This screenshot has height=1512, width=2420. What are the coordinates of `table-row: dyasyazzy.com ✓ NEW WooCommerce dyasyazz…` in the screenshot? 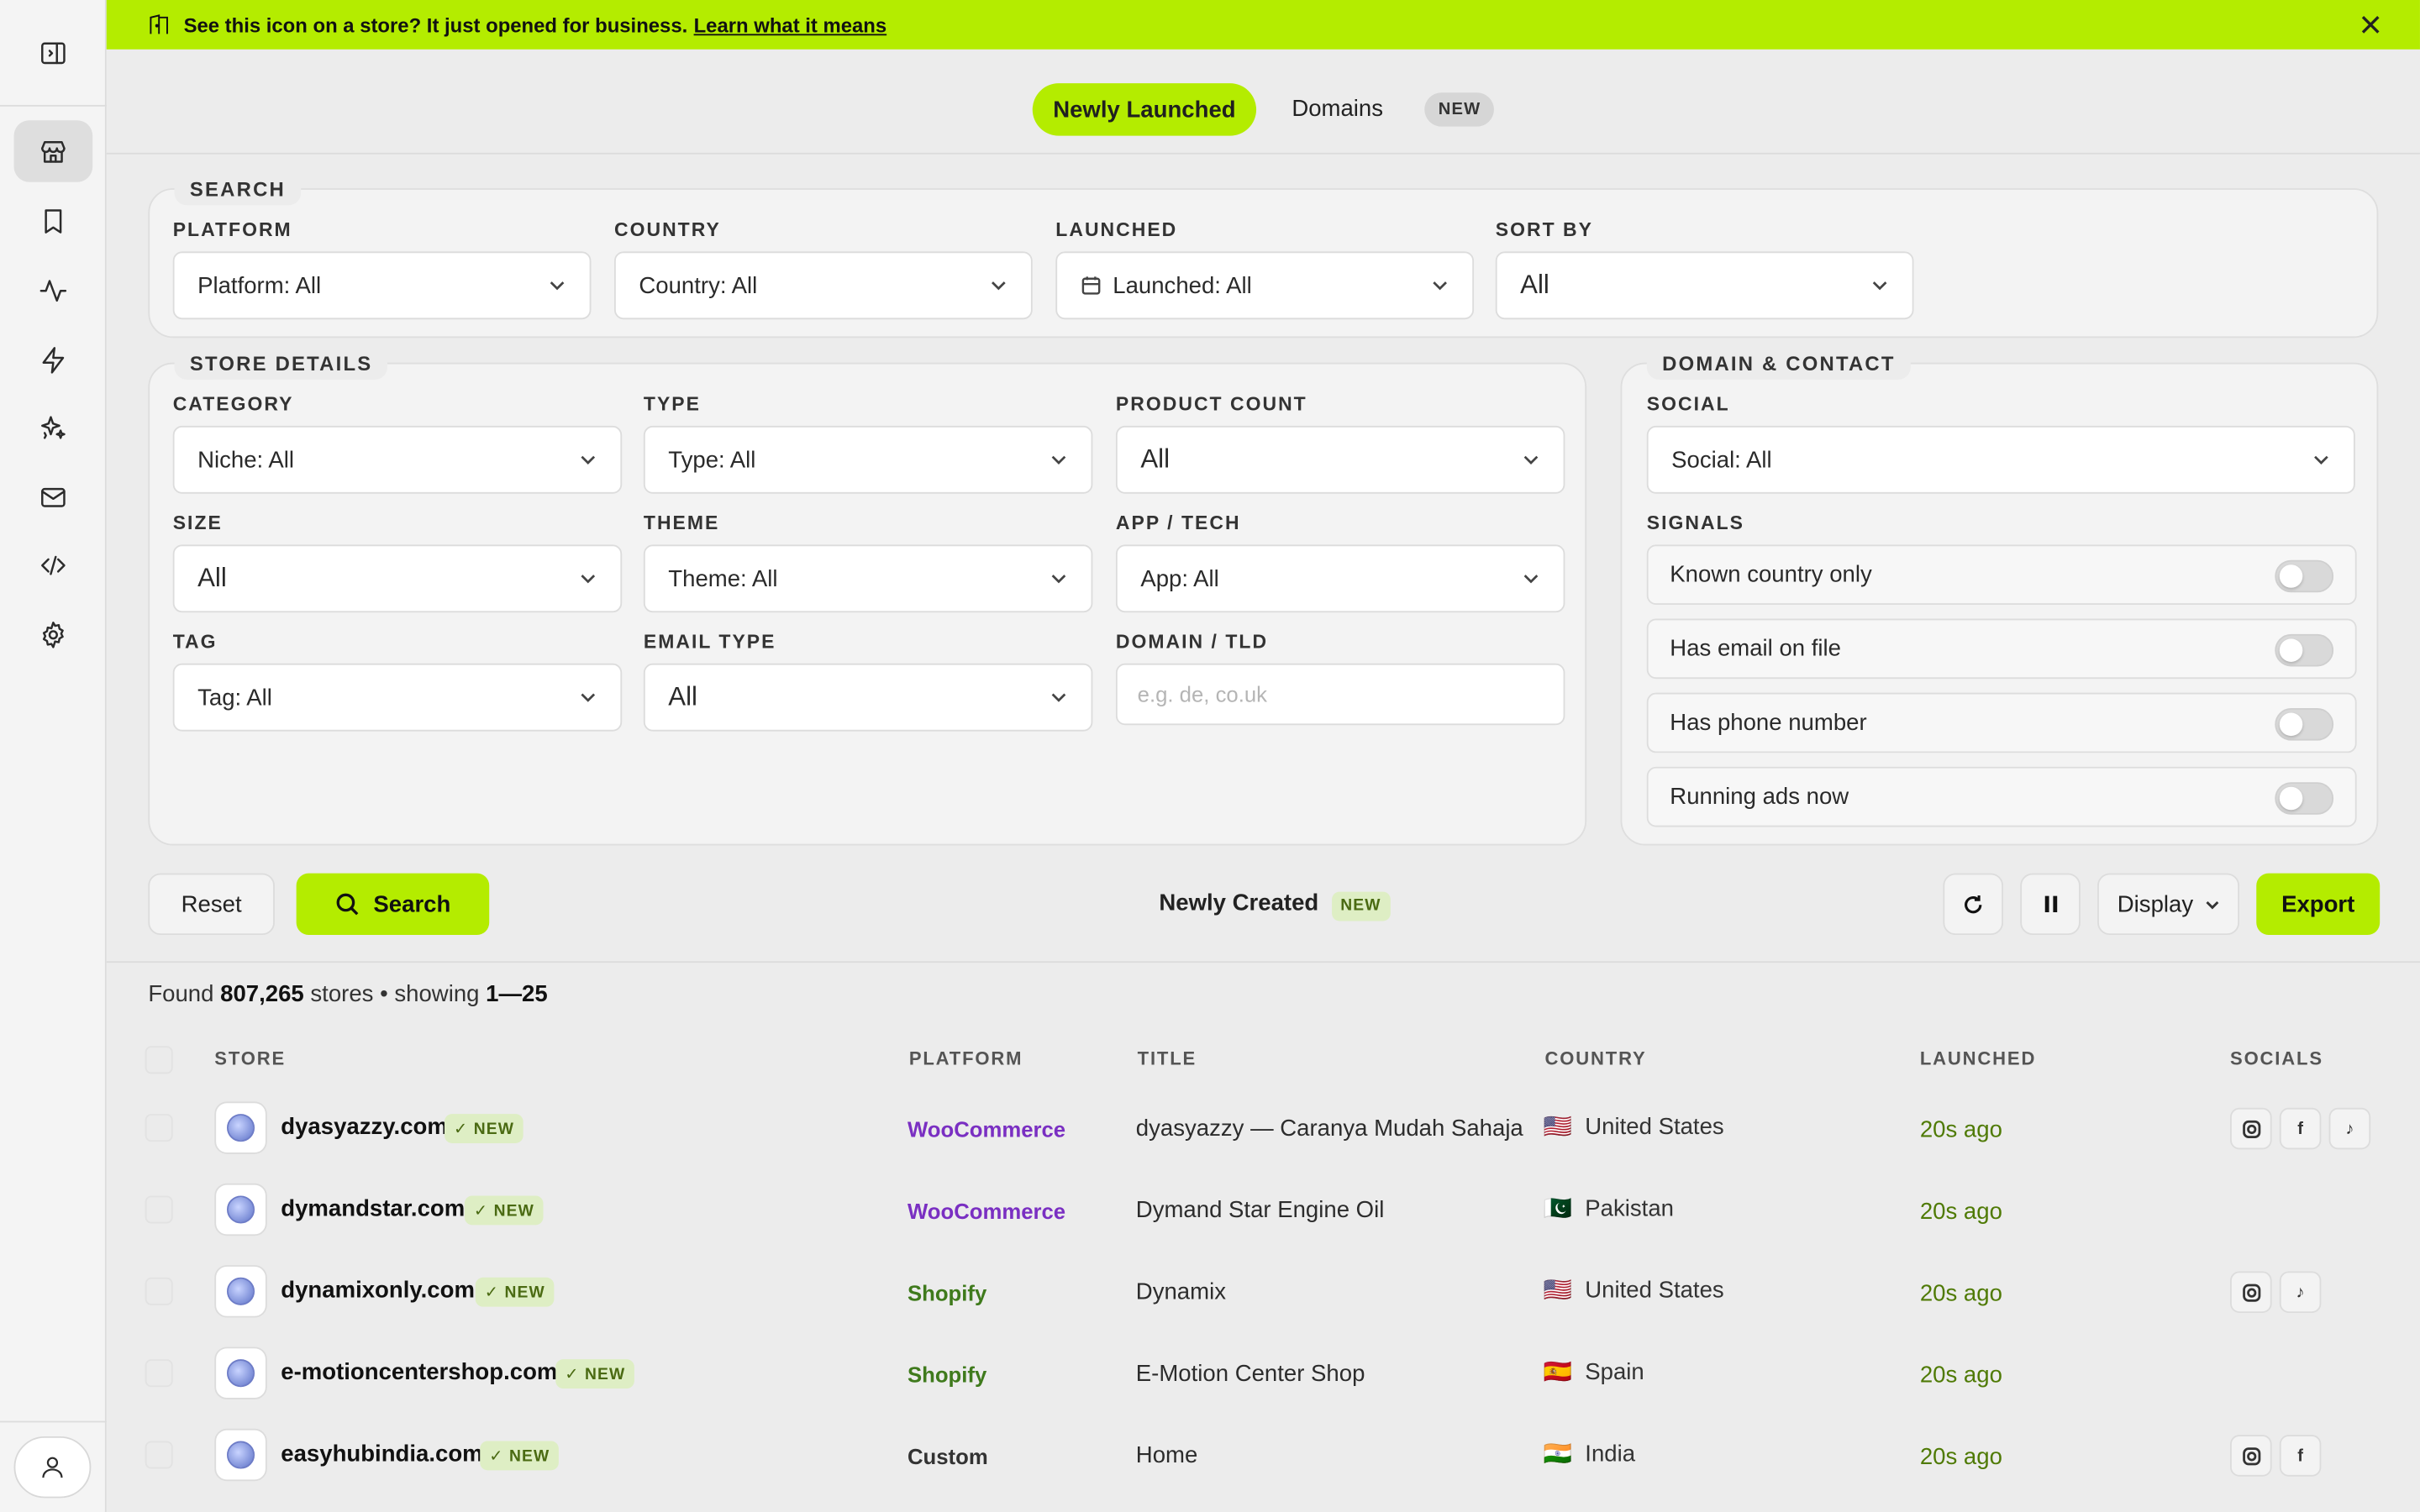 It's located at (1263, 1130).